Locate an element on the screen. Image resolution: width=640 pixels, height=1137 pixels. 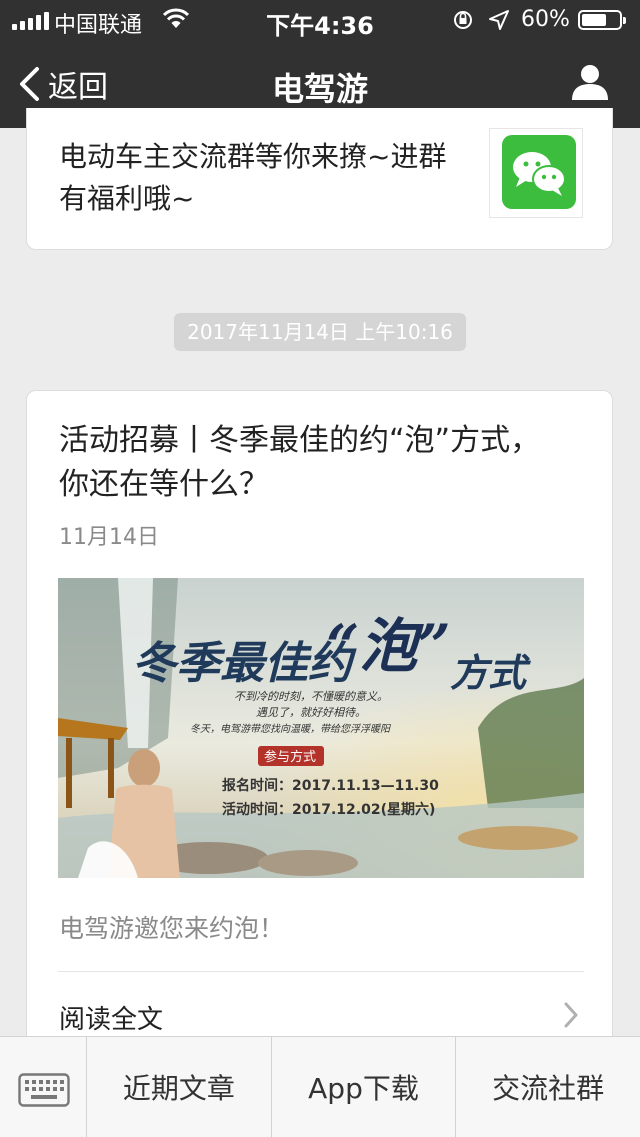
previous-article-text: 电动车主交流群等你来撩~进群有福利哦~ is located at coordinates (253, 177).